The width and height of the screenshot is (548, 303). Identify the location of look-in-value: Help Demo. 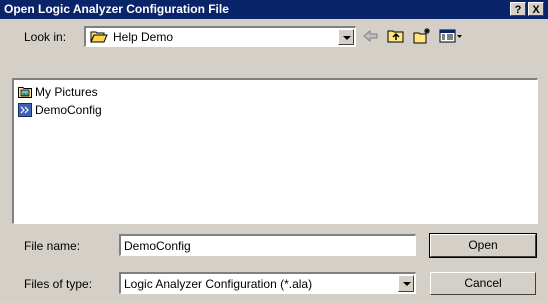
(143, 37).